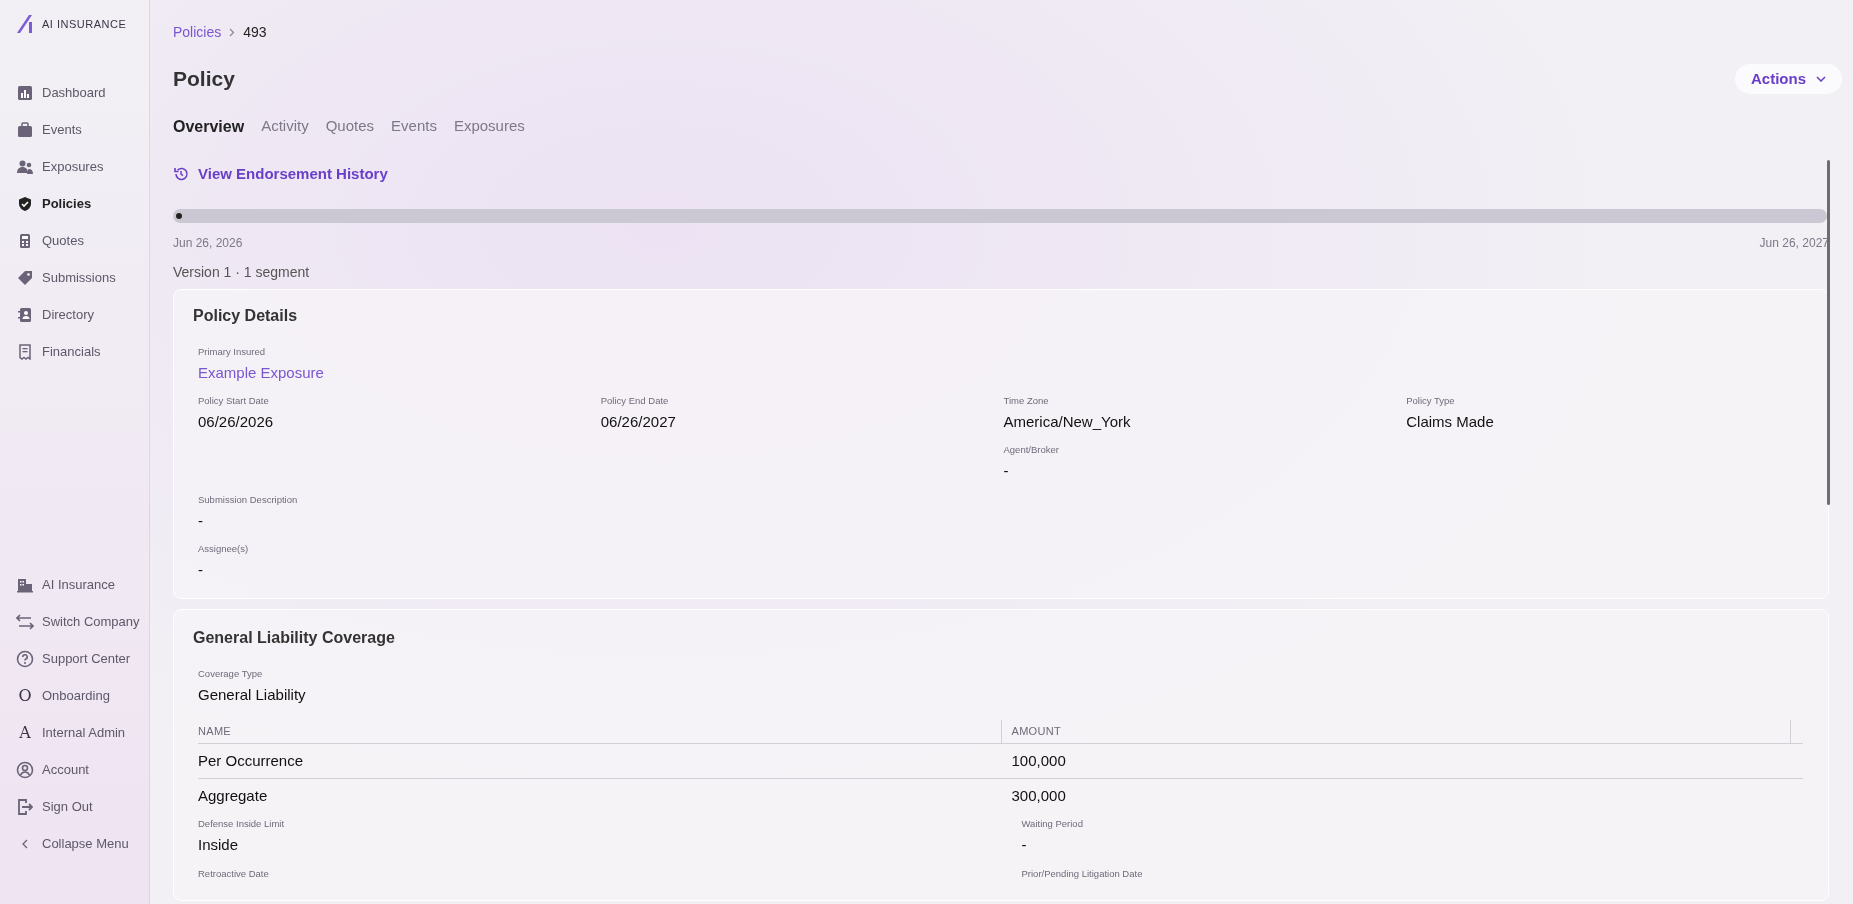  What do you see at coordinates (252, 694) in the screenshot?
I see `field-value: General Liability` at bounding box center [252, 694].